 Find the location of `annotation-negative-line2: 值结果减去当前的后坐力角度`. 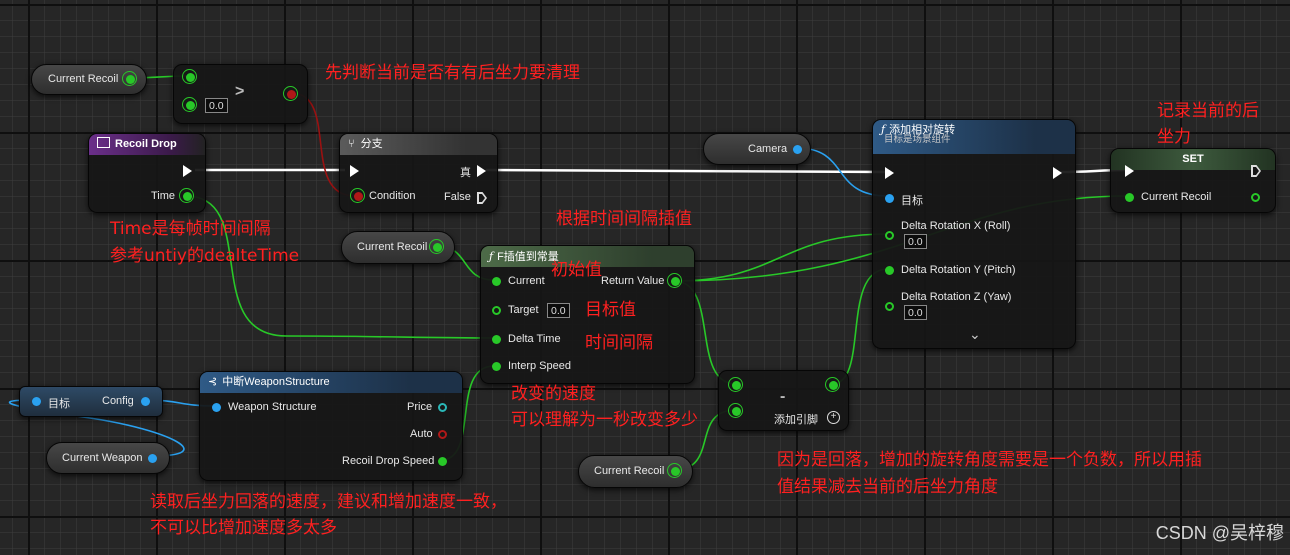

annotation-negative-line2: 值结果减去当前的后坐力角度 is located at coordinates (887, 487).